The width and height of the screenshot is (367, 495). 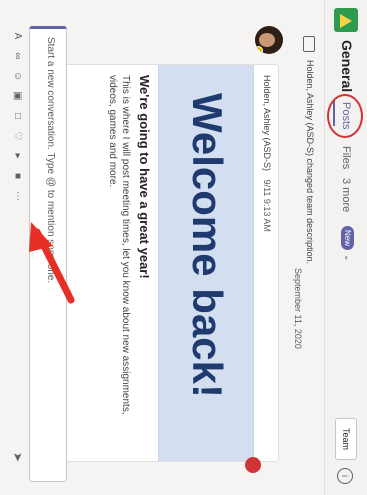 What do you see at coordinates (52, 263) in the screenshot?
I see `annotation-arrow` at bounding box center [52, 263].